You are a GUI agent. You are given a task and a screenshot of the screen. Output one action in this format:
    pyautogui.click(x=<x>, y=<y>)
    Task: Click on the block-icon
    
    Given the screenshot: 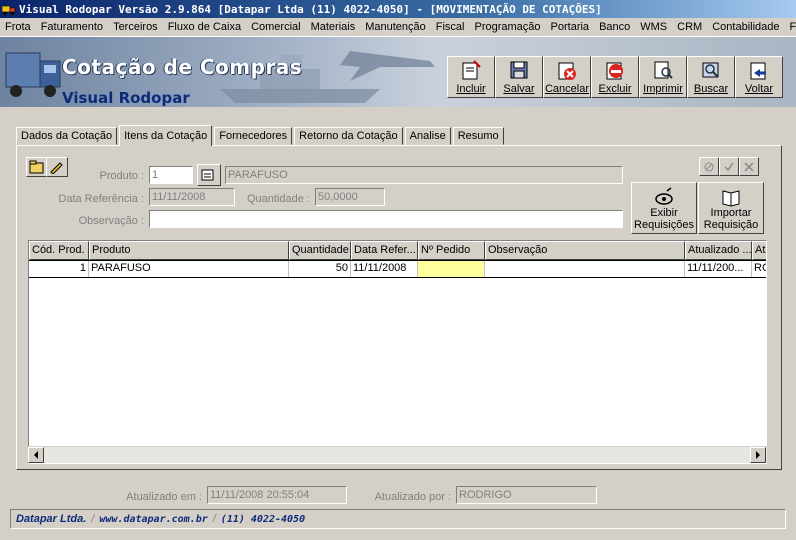 What is the action you would take?
    pyautogui.click(x=709, y=166)
    